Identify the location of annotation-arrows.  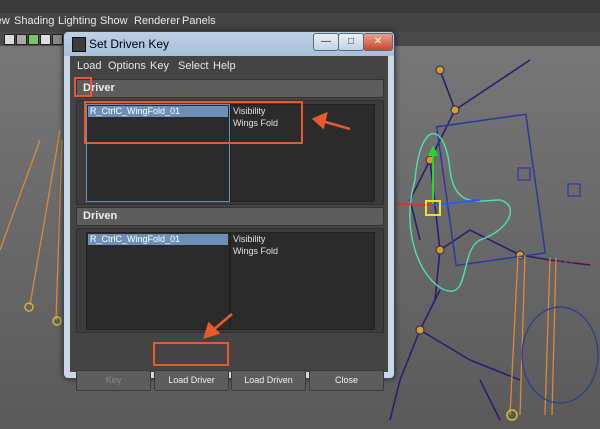
(277, 225).